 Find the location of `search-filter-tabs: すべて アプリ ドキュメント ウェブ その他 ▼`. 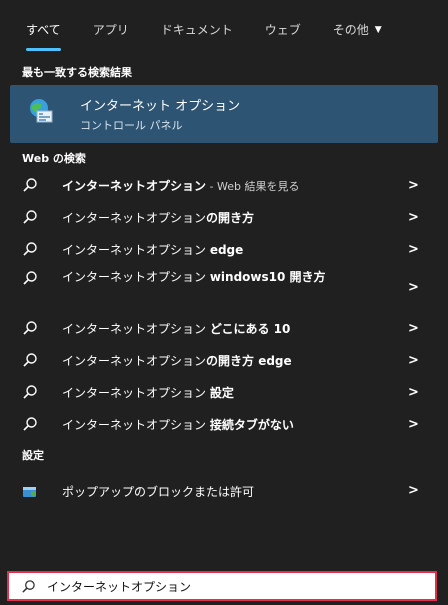

search-filter-tabs: すべて アプリ ドキュメント ウェブ その他 ▼ is located at coordinates (224, 30).